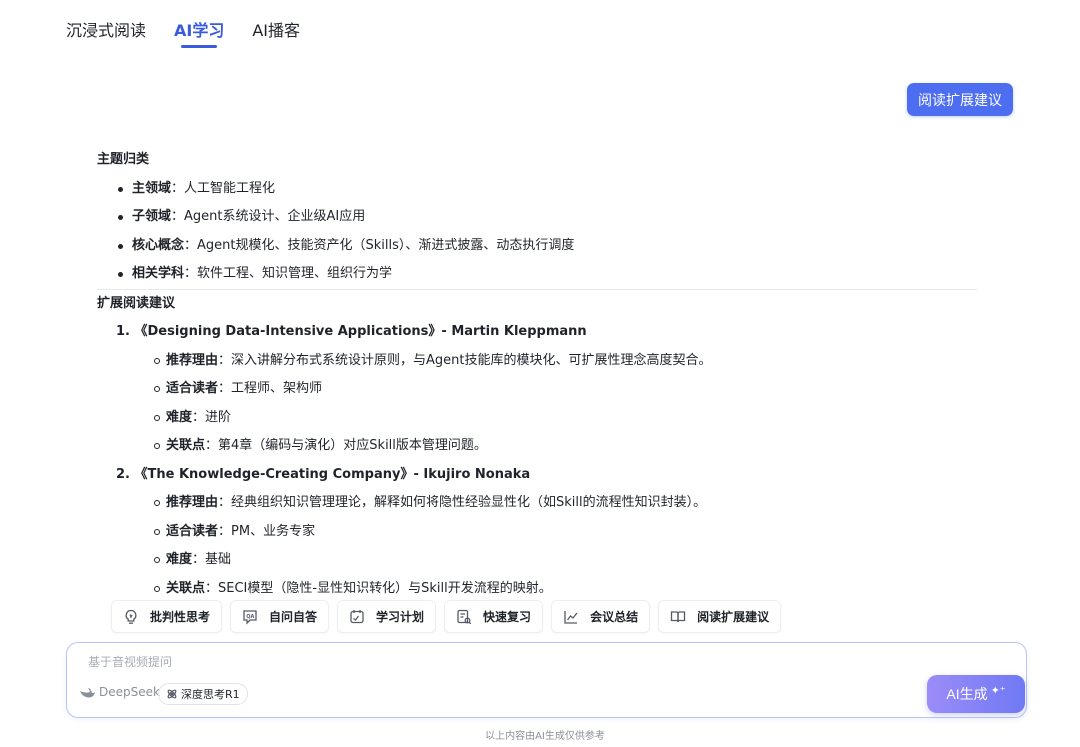 The image size is (1080, 747). What do you see at coordinates (546, 680) in the screenshot?
I see `question-input-box: DeepSeek 深度思考R1 AI生成 ✦⁺` at bounding box center [546, 680].